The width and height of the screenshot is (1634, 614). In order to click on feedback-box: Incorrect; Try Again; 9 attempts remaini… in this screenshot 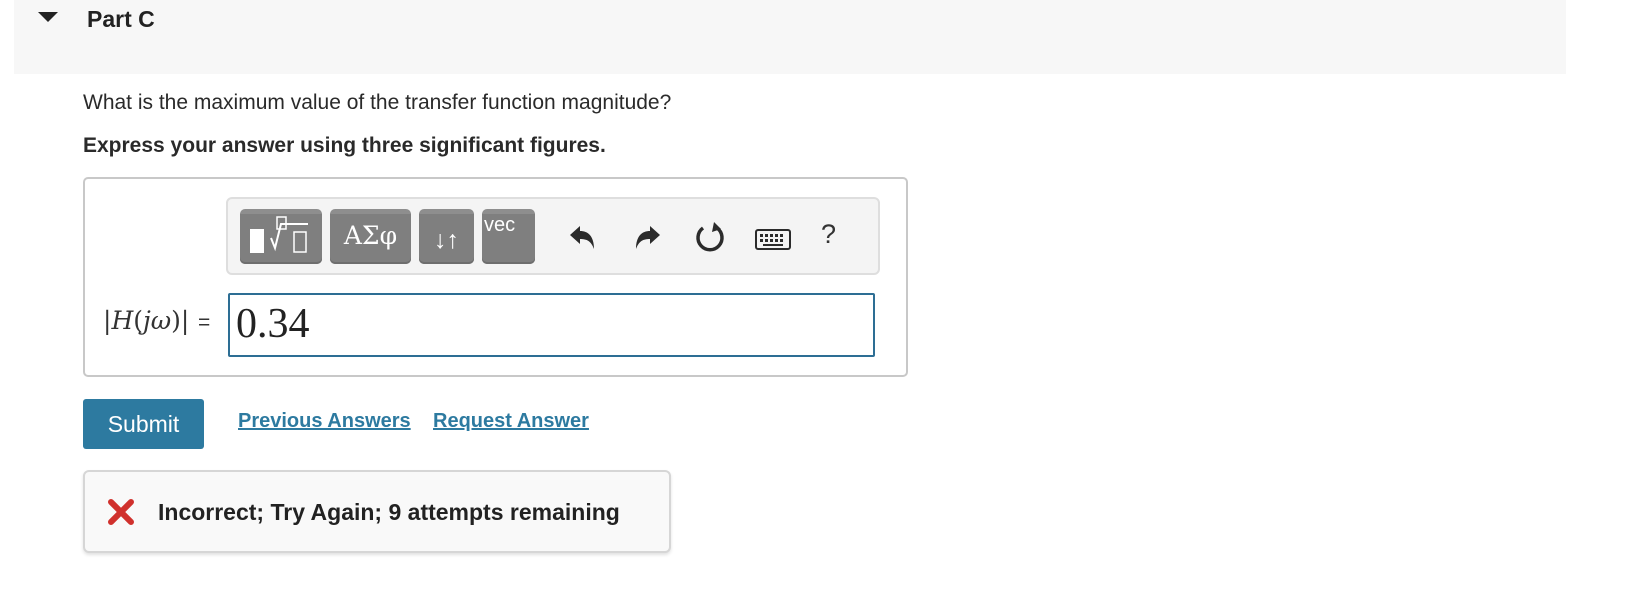, I will do `click(377, 511)`.